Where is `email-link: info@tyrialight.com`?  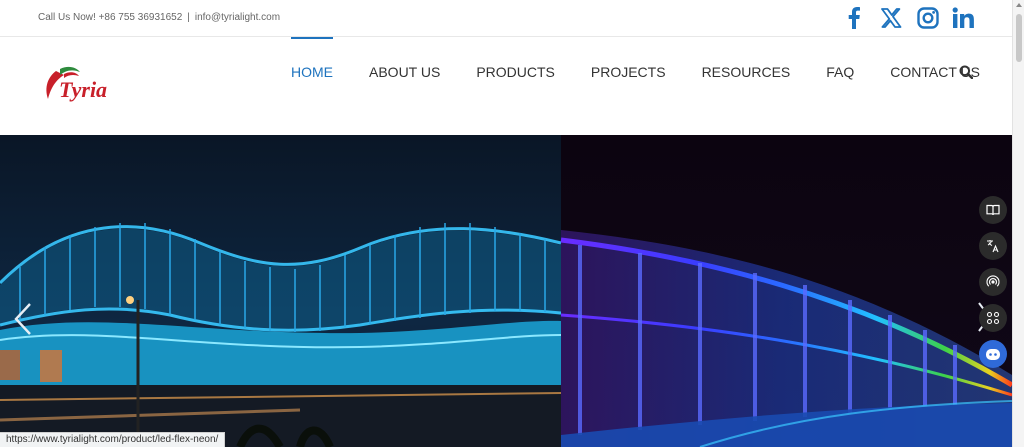 email-link: info@tyrialight.com is located at coordinates (237, 17).